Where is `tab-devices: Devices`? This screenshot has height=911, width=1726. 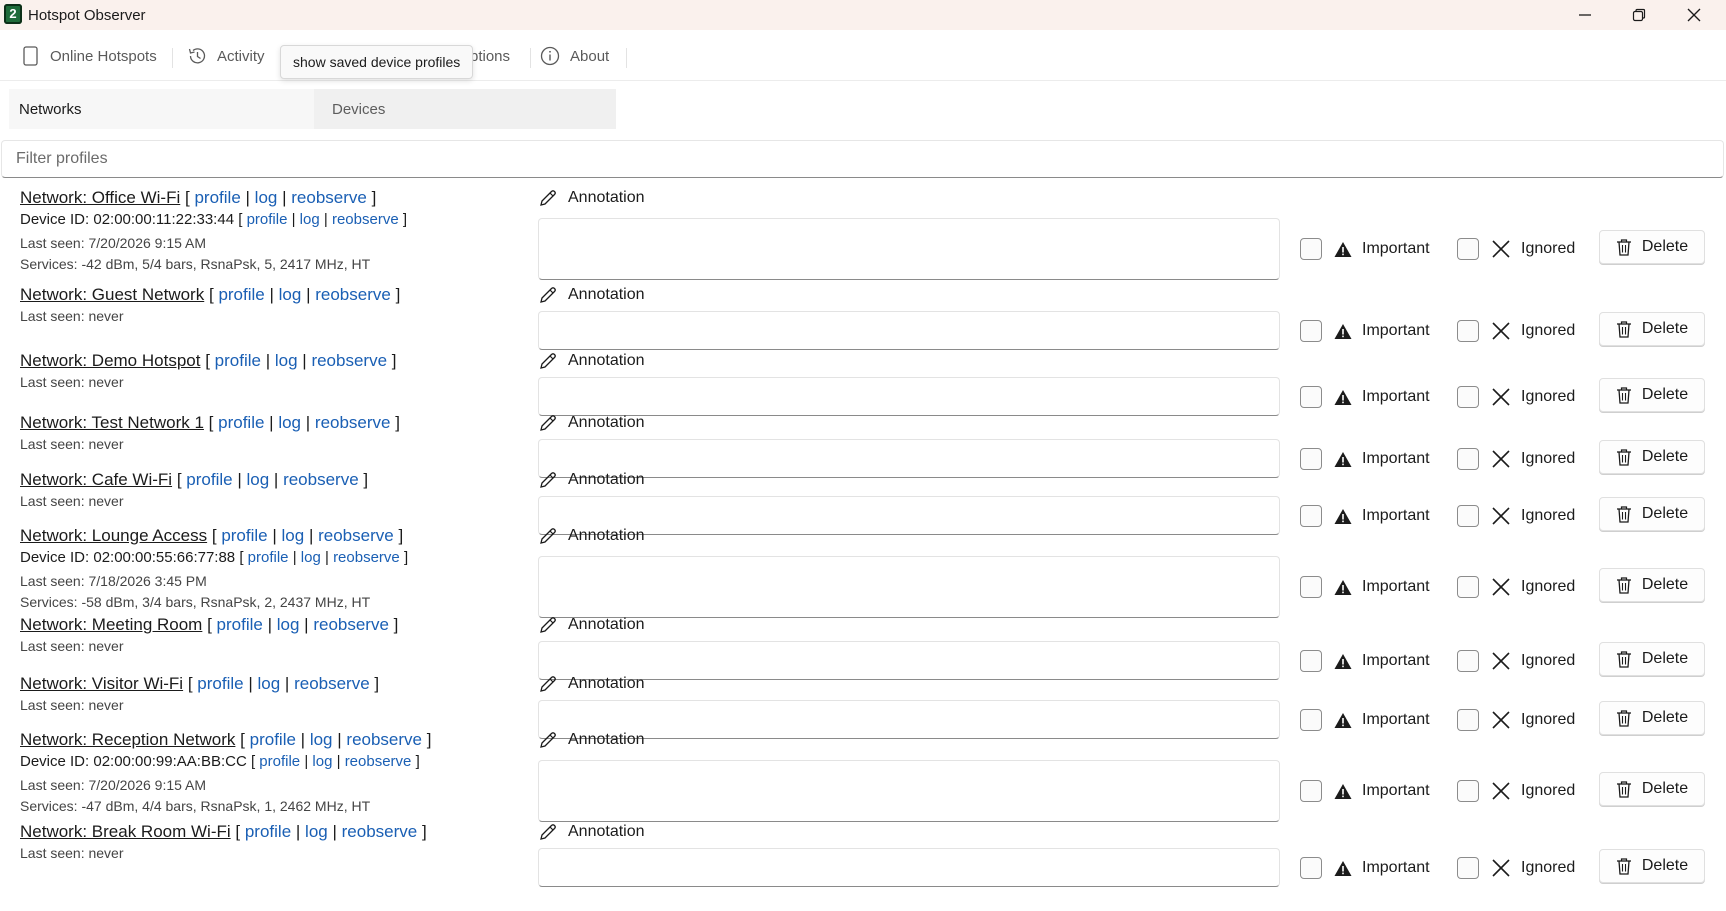
tab-devices: Devices is located at coordinates (465, 109).